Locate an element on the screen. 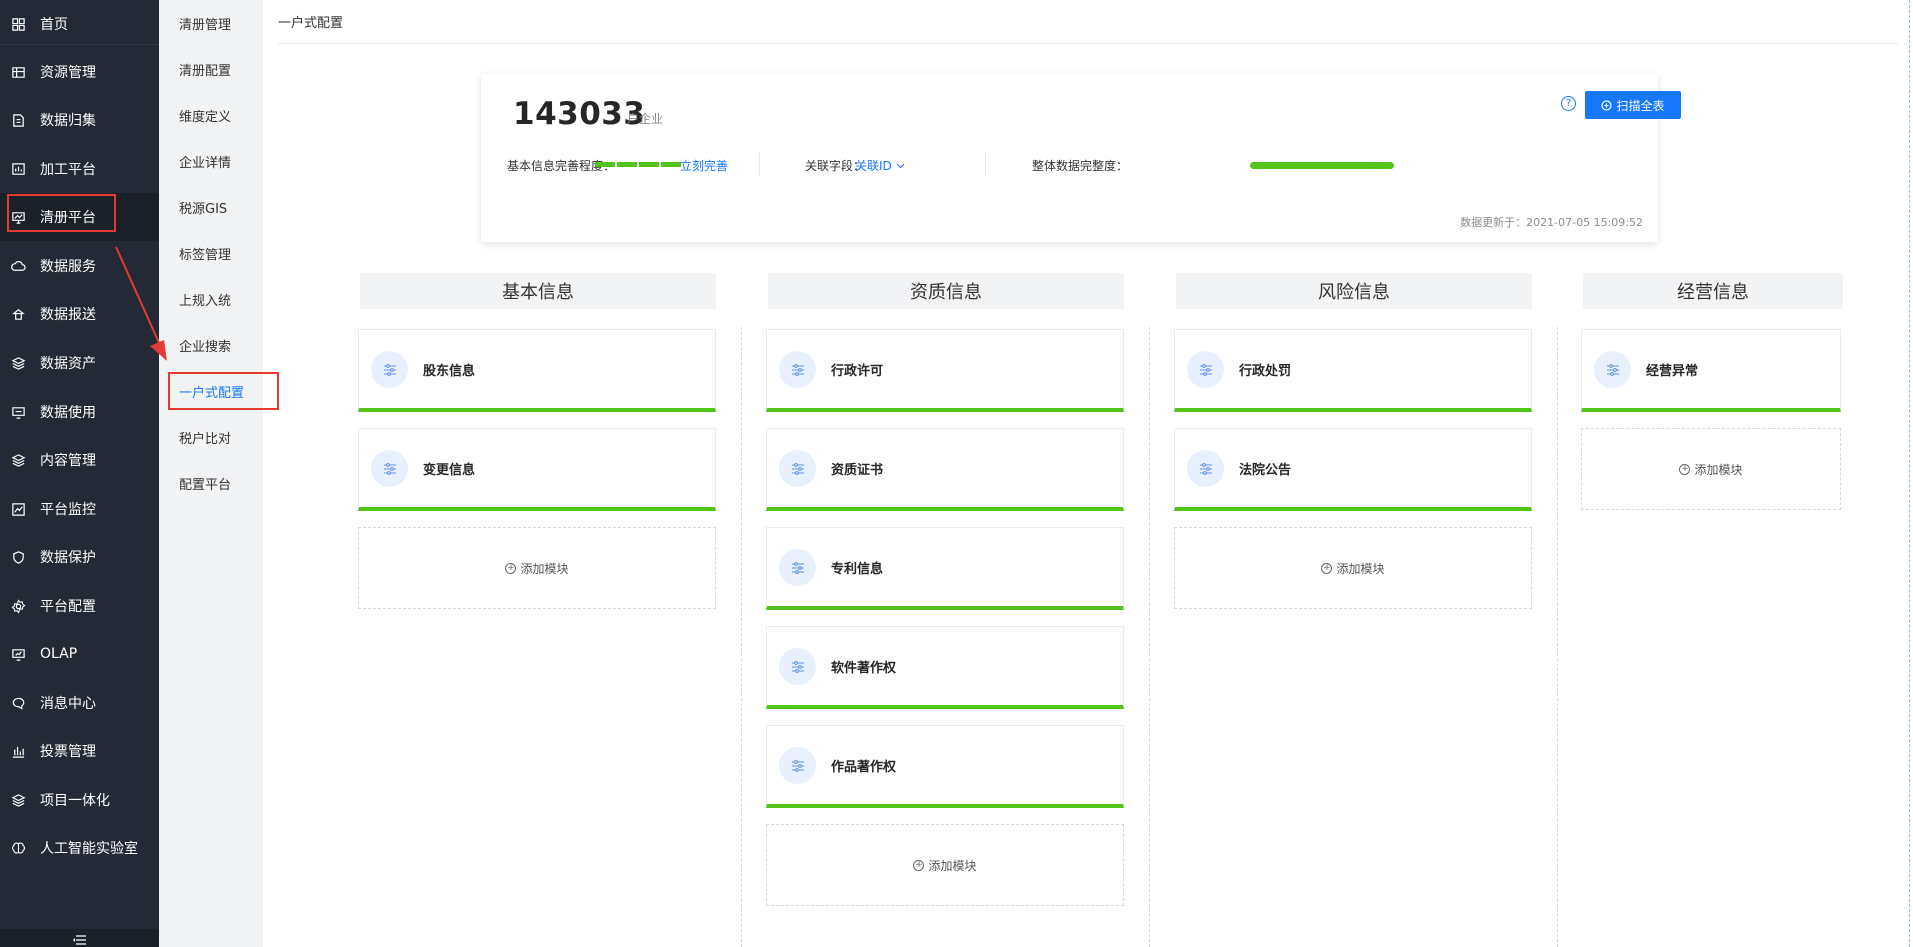 The height and width of the screenshot is (947, 1913). module-card: 变更信息 is located at coordinates (537, 469).